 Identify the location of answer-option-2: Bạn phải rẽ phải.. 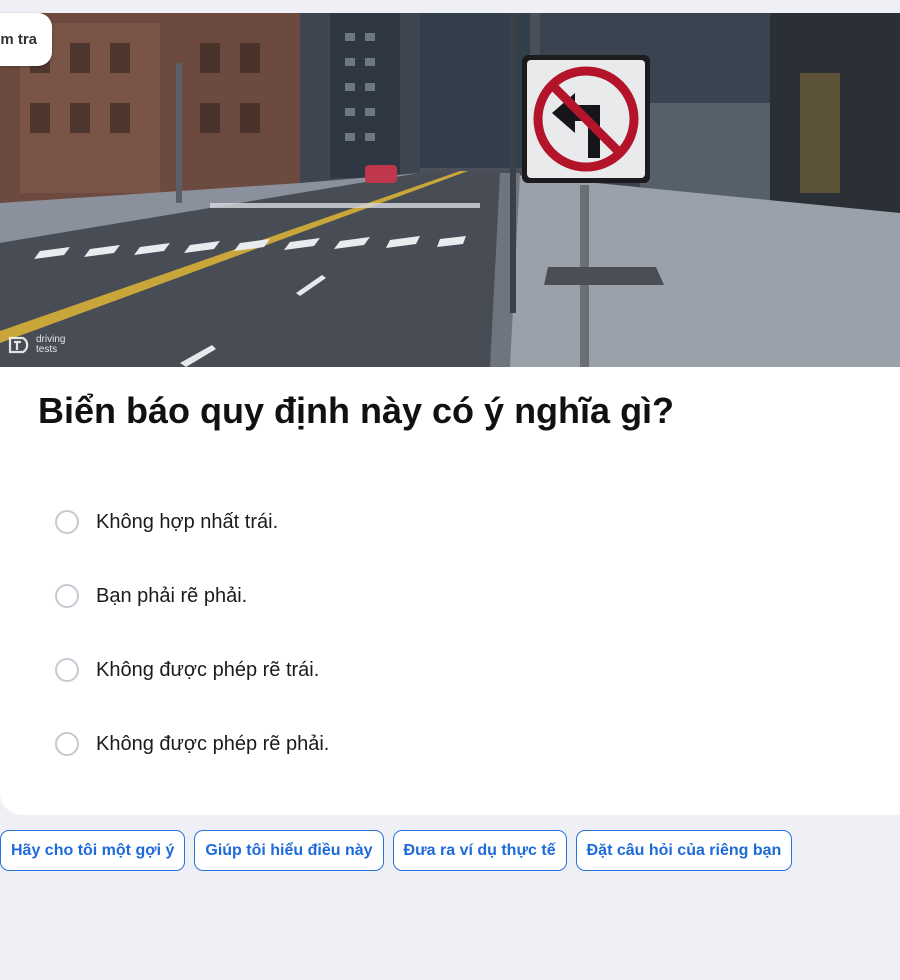
(355, 596).